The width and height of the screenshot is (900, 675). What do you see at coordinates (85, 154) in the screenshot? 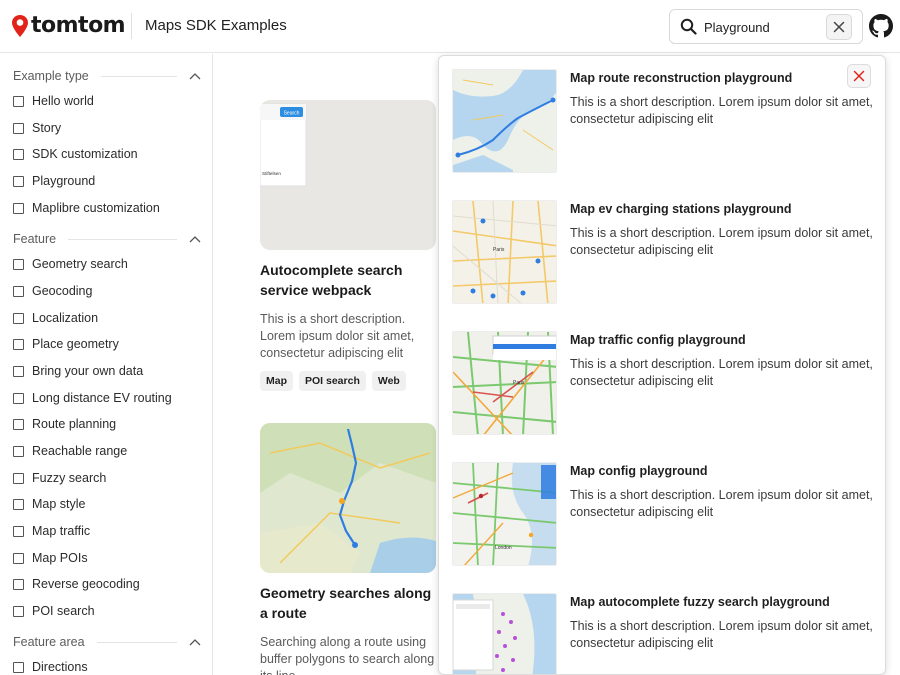
I see `checkbox-label: SDK customization` at bounding box center [85, 154].